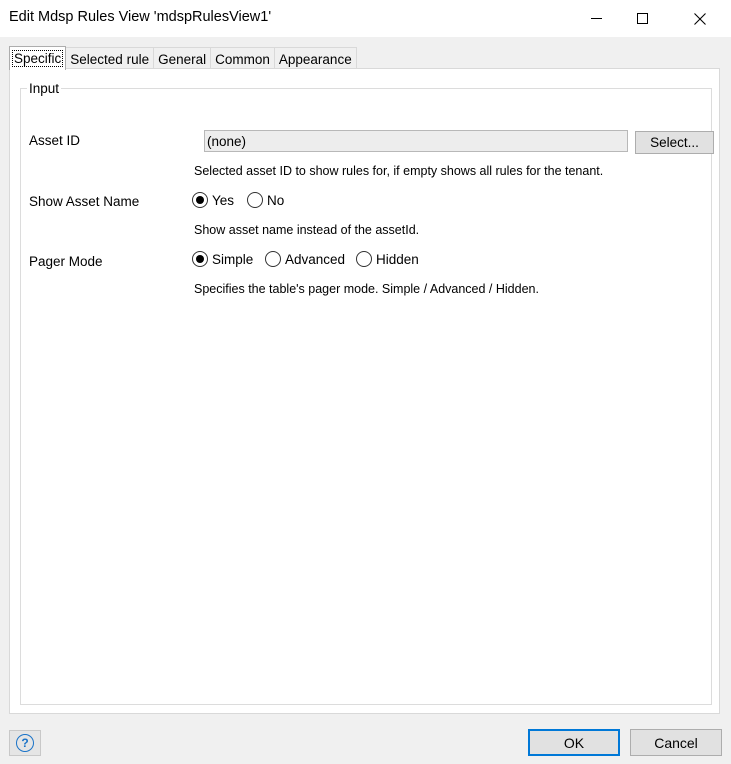 The width and height of the screenshot is (731, 764). I want to click on help-icon: ?, so click(25, 743).